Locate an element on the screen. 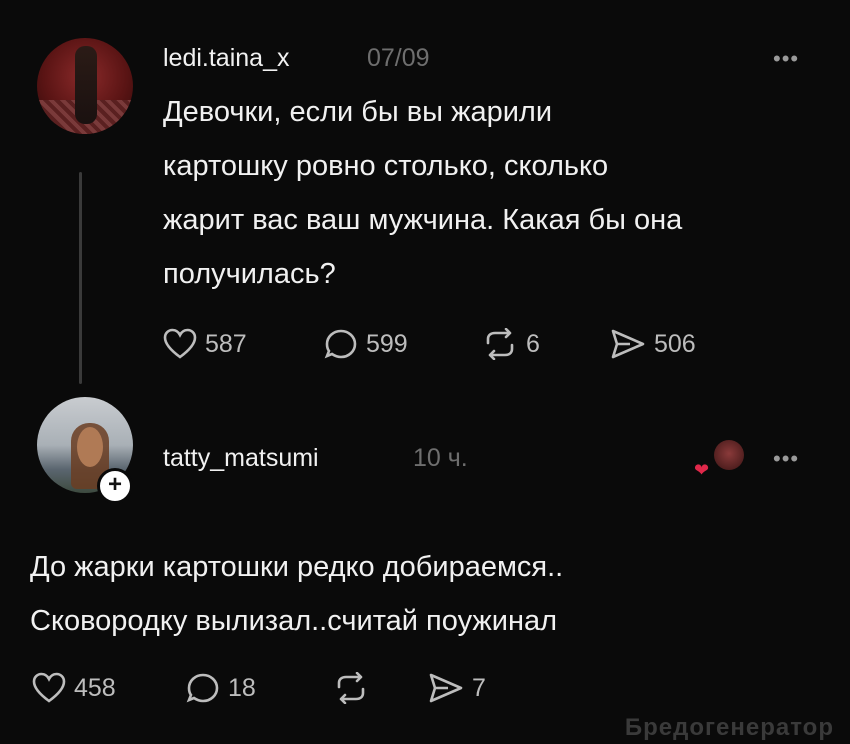  like-count: 587 is located at coordinates (226, 343).